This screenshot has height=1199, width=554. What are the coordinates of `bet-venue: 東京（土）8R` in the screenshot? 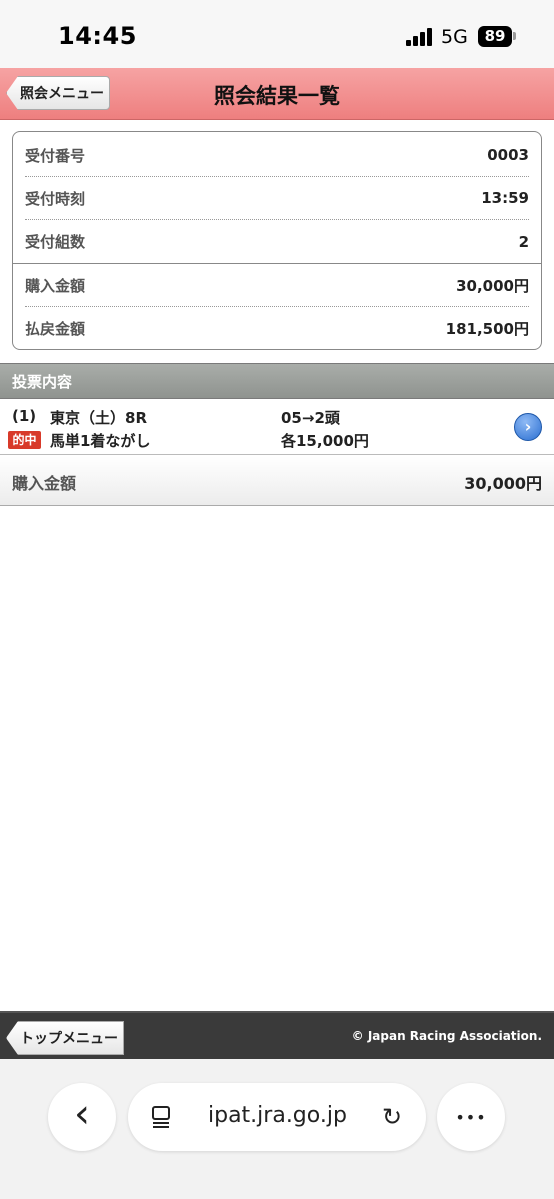 It's located at (98, 418).